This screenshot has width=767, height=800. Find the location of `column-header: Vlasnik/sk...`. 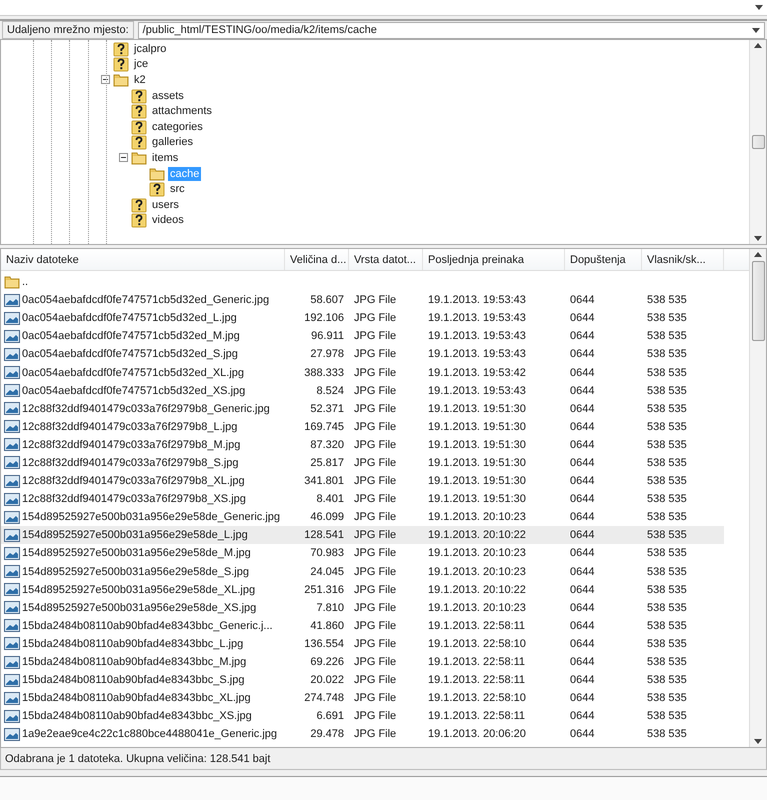

column-header: Vlasnik/sk... is located at coordinates (683, 259).